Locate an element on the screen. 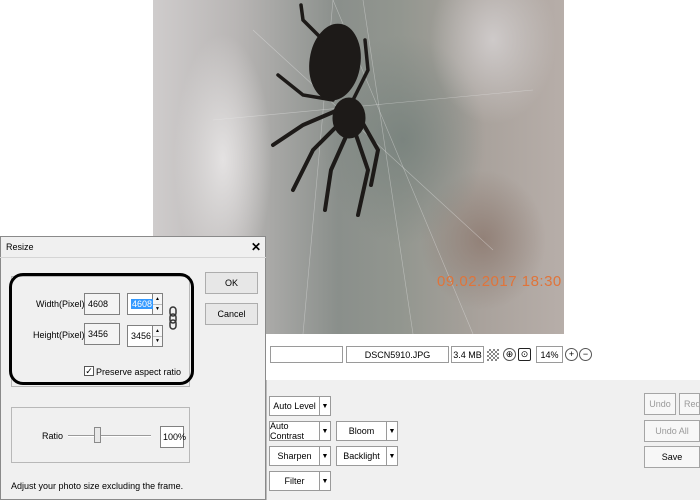  dialog-titlebar is located at coordinates (133, 247).